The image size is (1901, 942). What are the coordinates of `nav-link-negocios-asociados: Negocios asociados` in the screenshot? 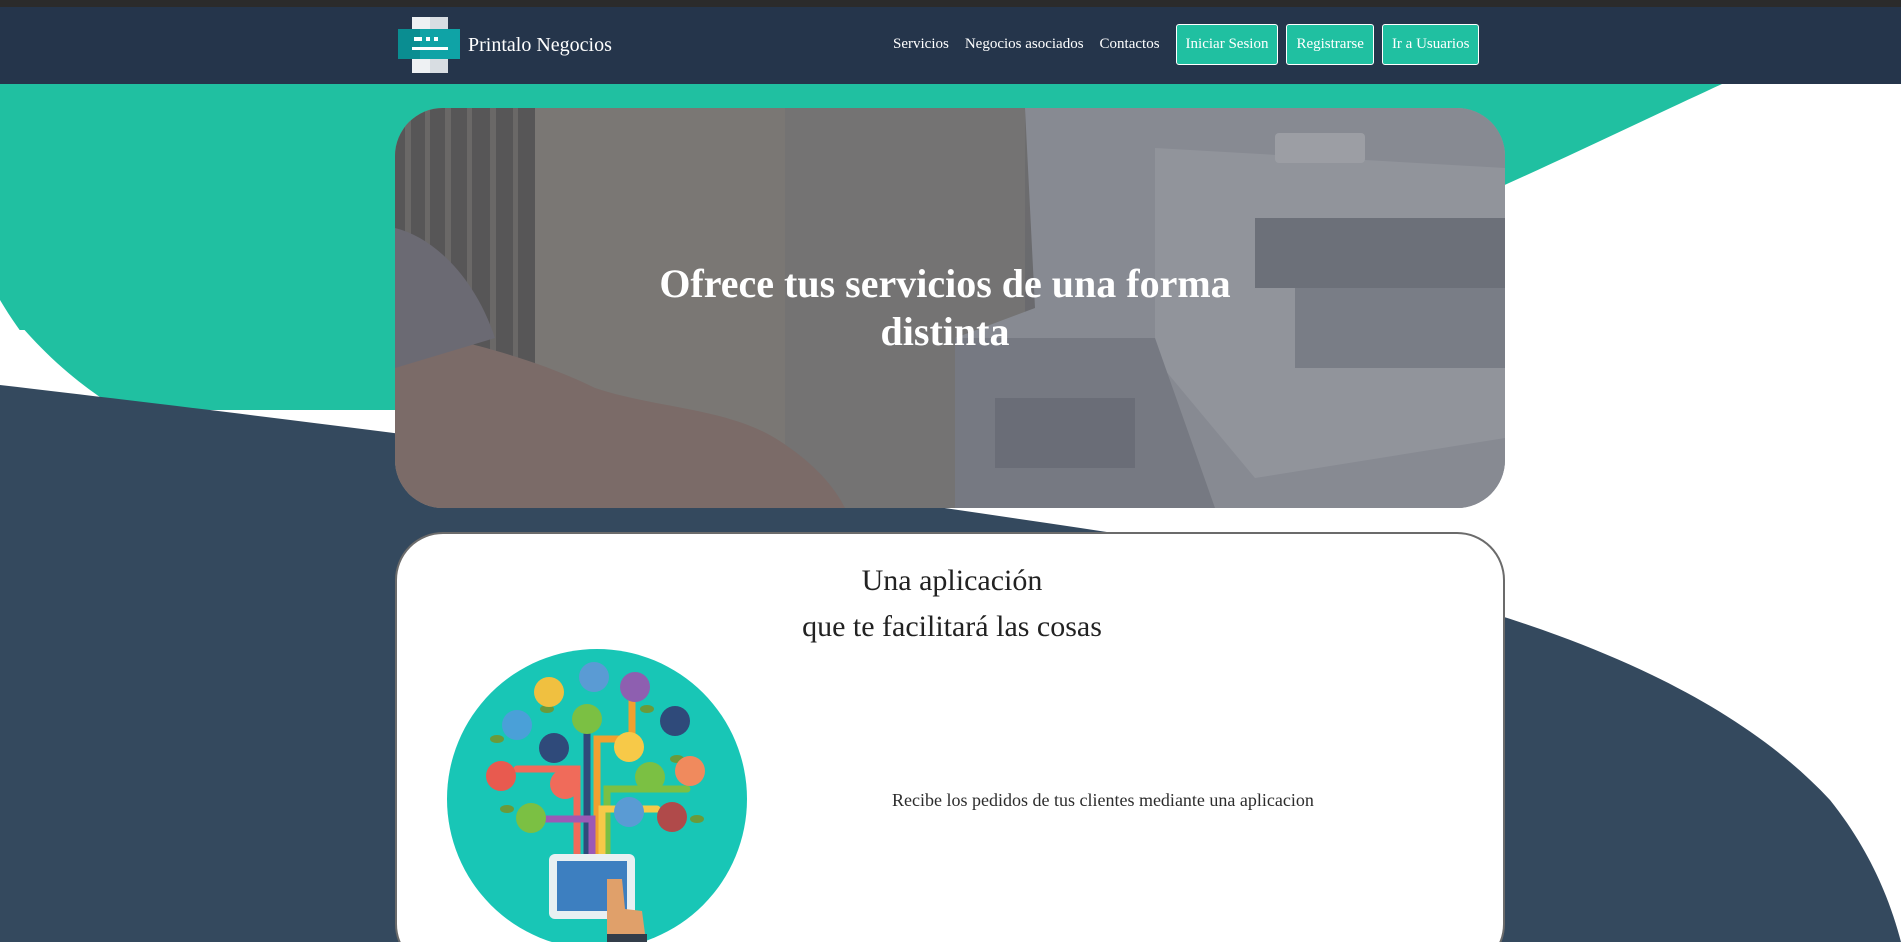 It's located at (1024, 44).